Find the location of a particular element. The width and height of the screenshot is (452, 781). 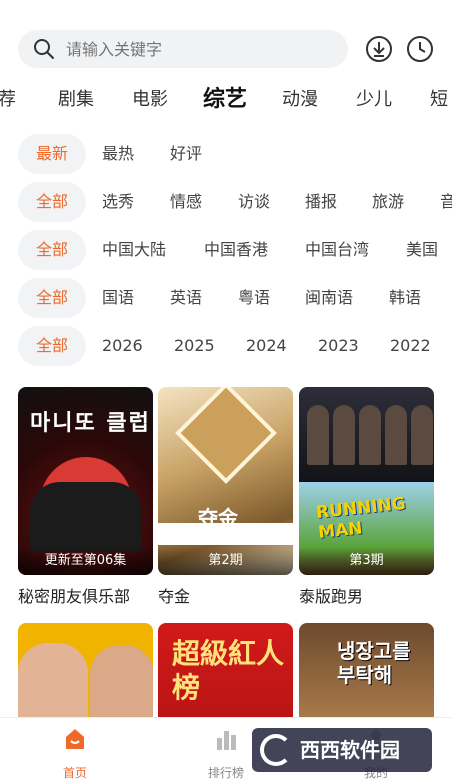

filter-chip: 美国 is located at coordinates (422, 250).